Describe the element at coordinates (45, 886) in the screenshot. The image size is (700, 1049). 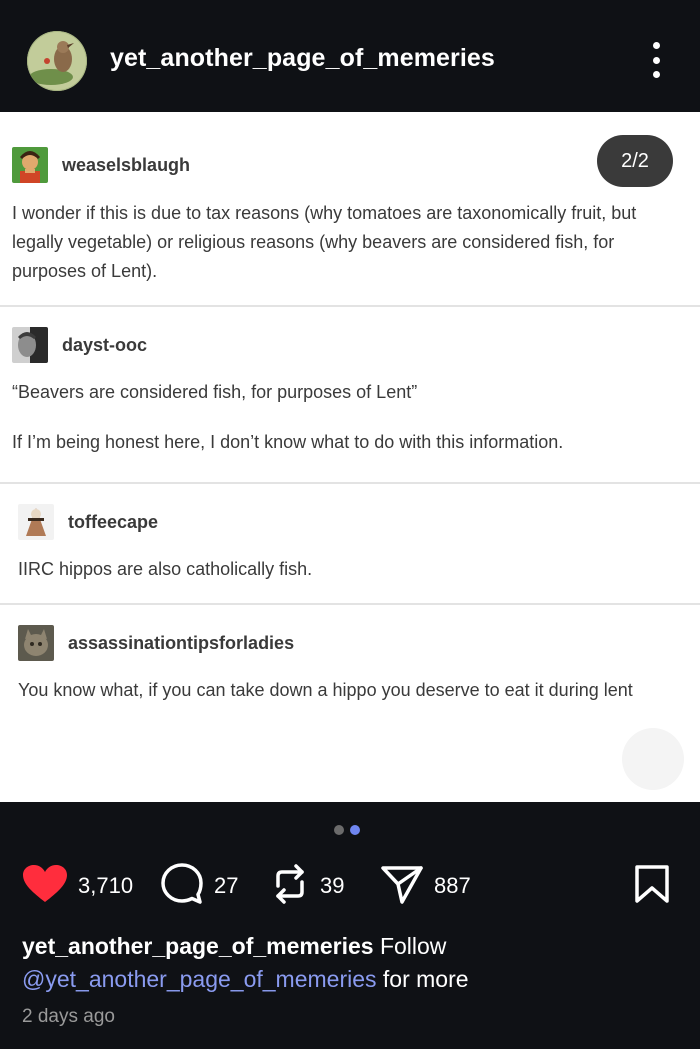
I see `heart-icon` at that location.